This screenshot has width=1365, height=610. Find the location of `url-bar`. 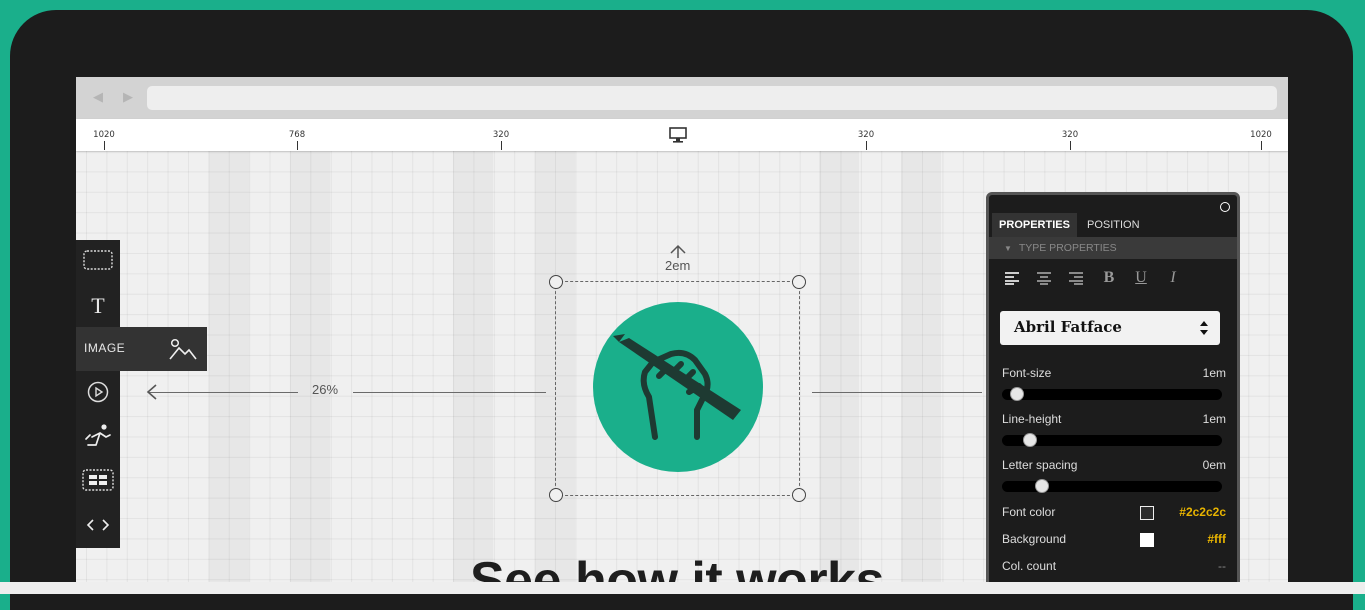

url-bar is located at coordinates (712, 98).